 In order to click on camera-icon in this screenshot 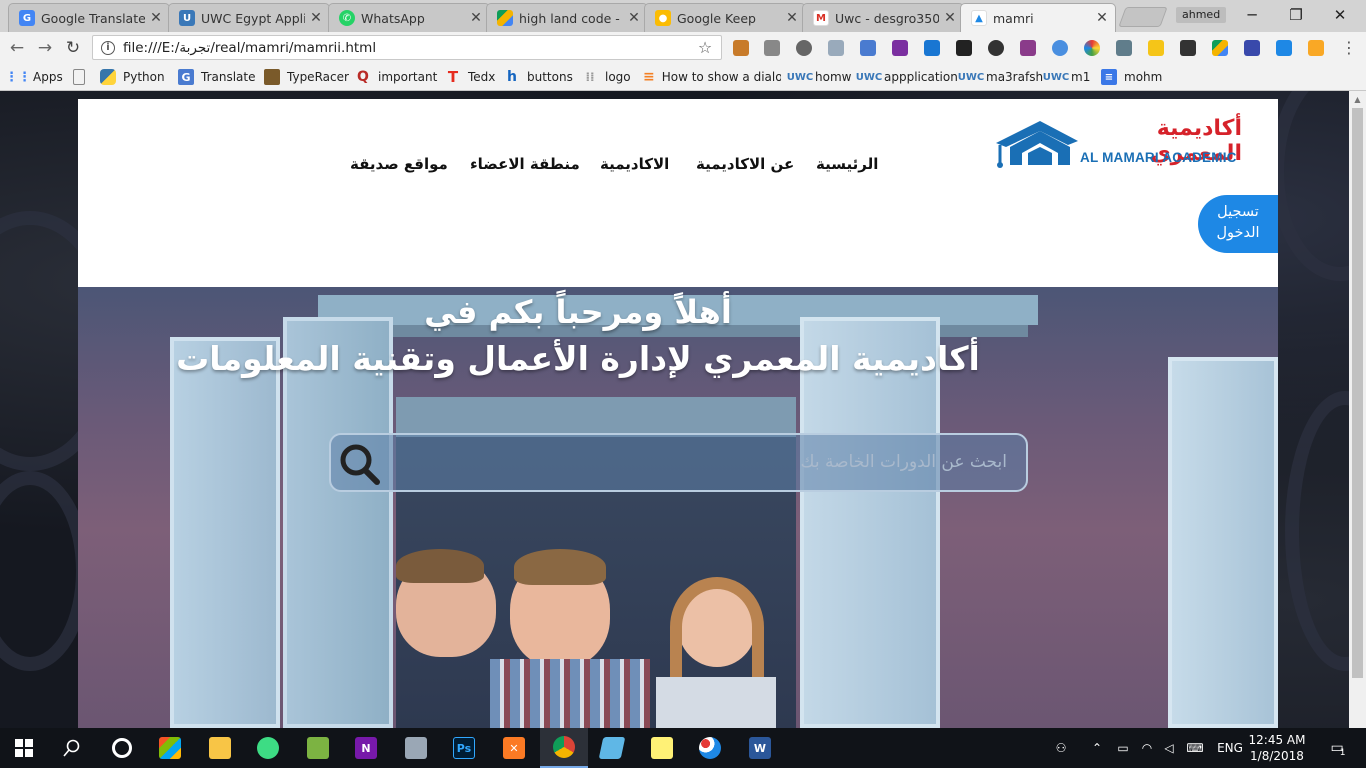, I will do `click(772, 48)`.